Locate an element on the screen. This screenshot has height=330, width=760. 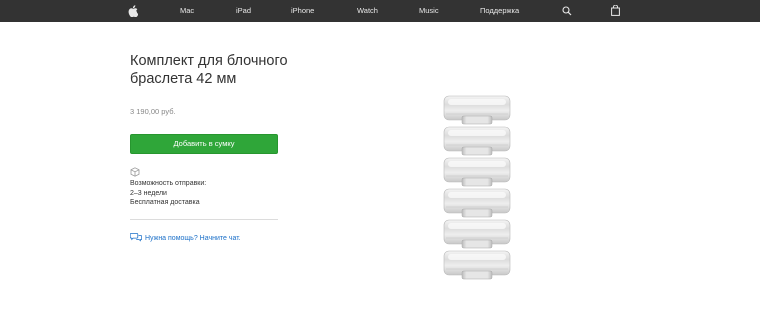
shipping-time: 2–3 недели is located at coordinates (148, 193).